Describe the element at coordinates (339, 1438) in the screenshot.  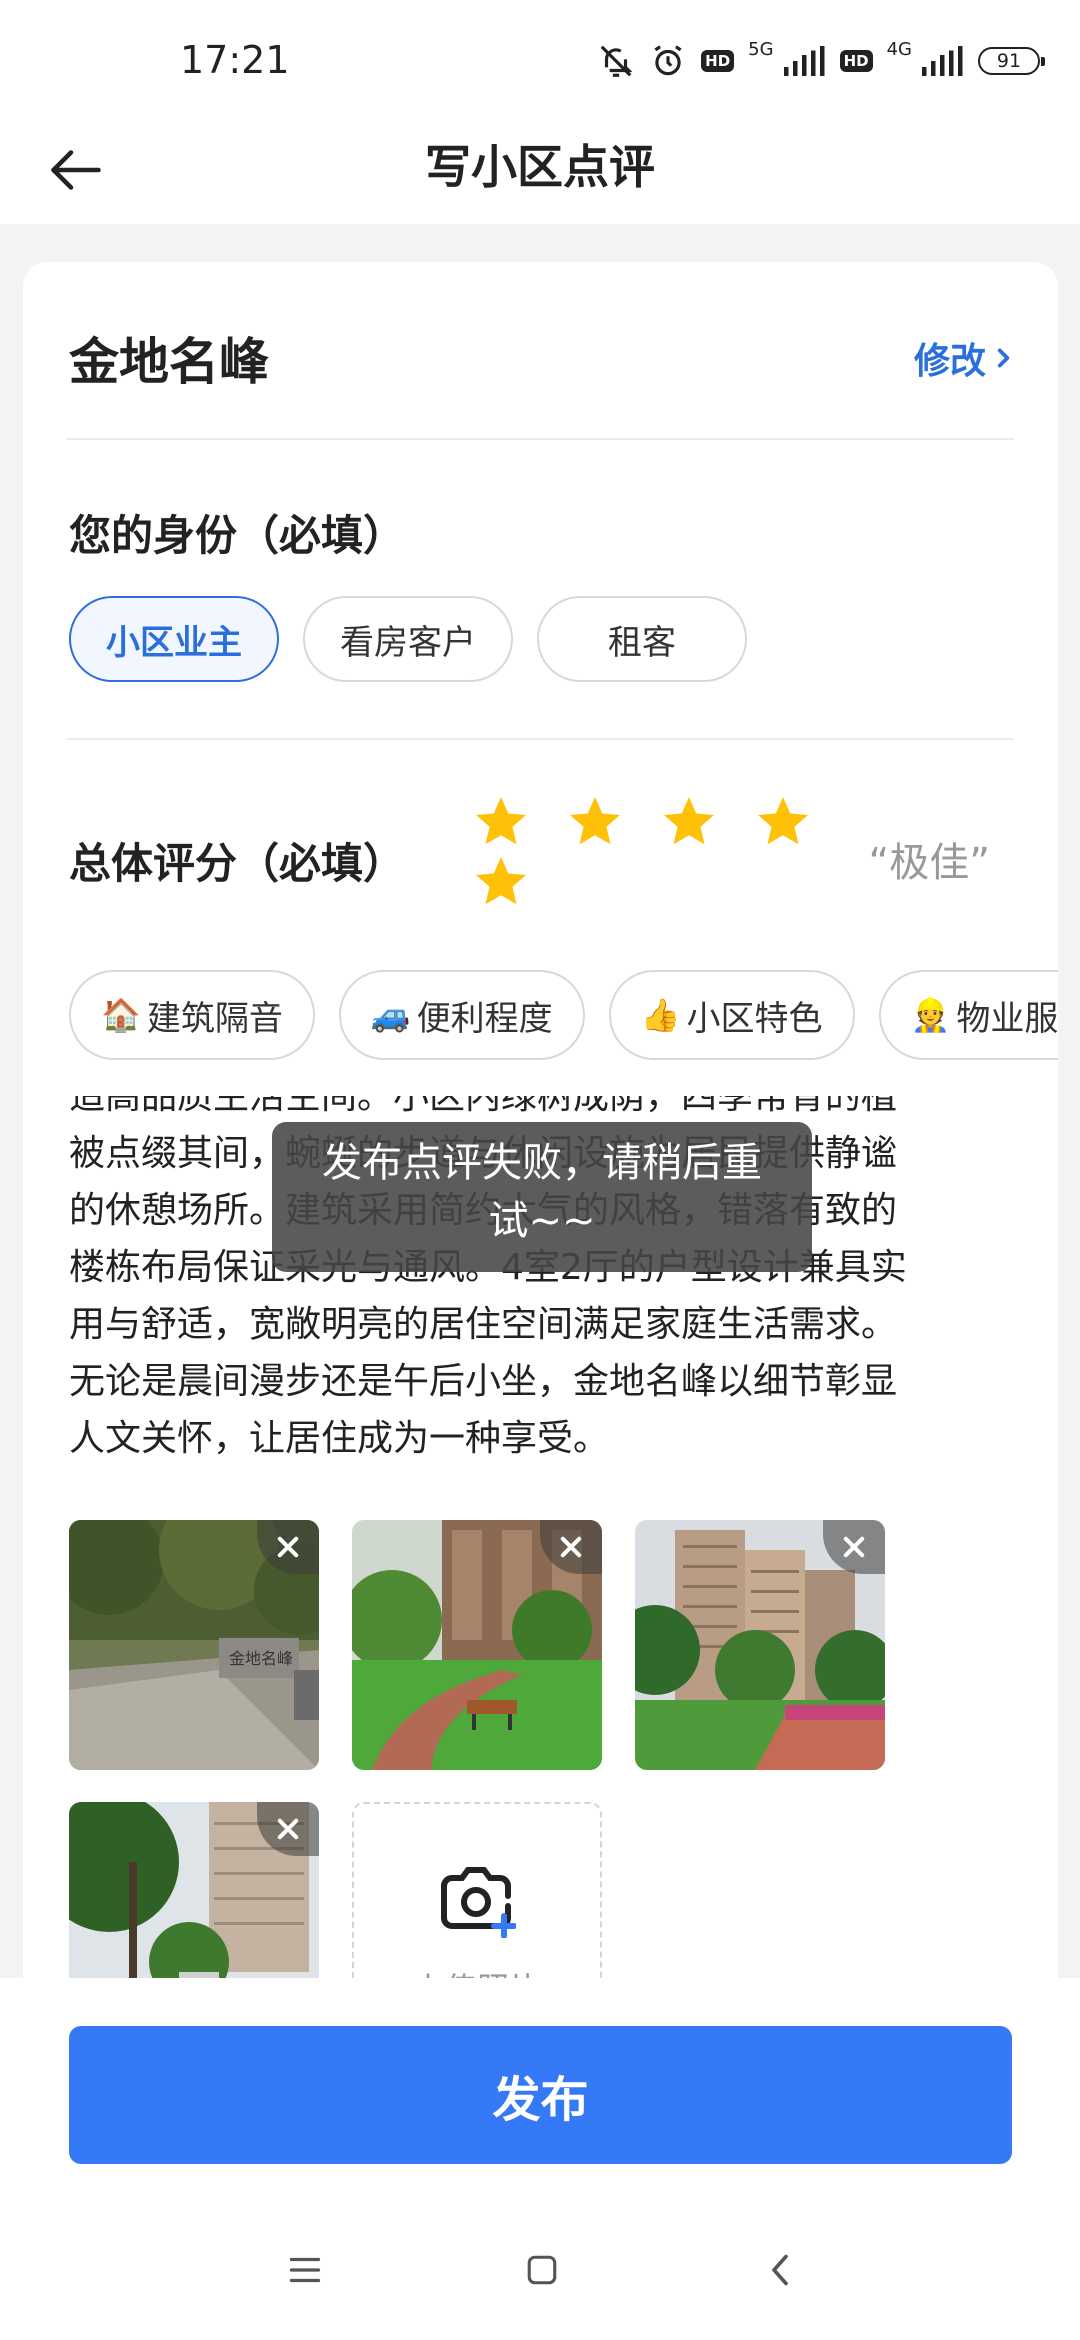
I see `review-line: 人文关怀，让居住成为一种享受。` at that location.